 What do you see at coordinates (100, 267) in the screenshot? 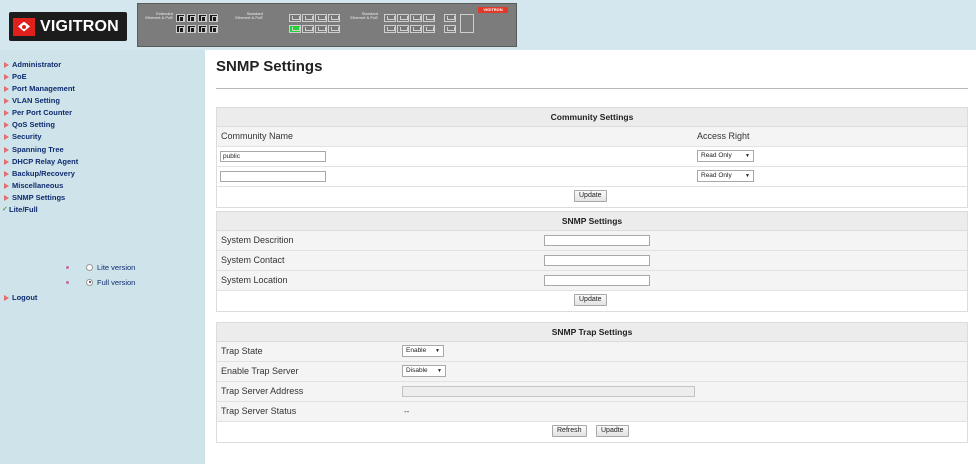
I see `lite-version-option: Lite version` at bounding box center [100, 267].